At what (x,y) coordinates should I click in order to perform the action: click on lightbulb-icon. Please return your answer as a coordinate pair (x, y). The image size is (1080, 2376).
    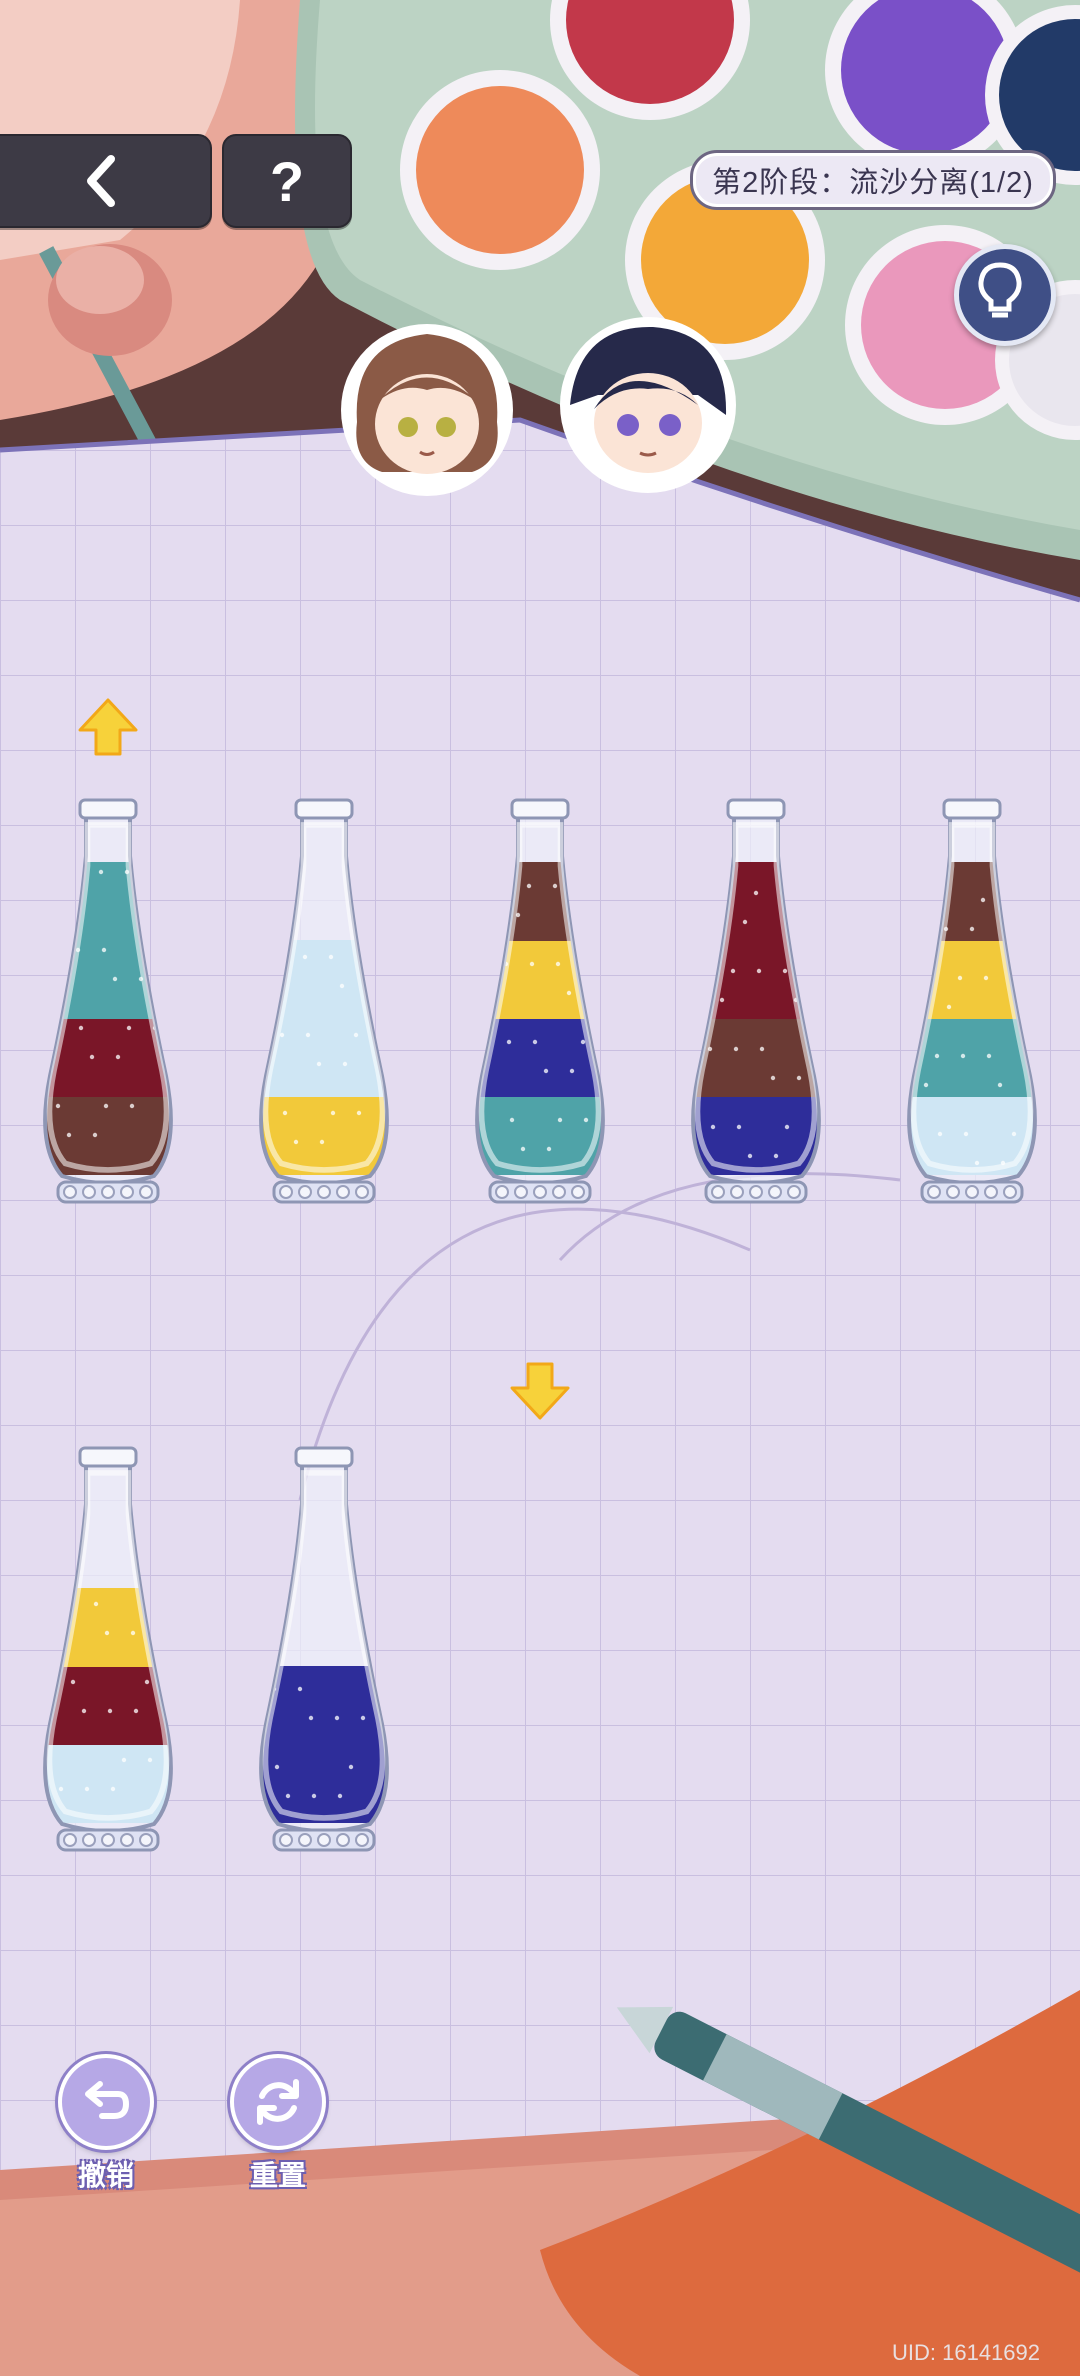
    Looking at the image, I should click on (1000, 290).